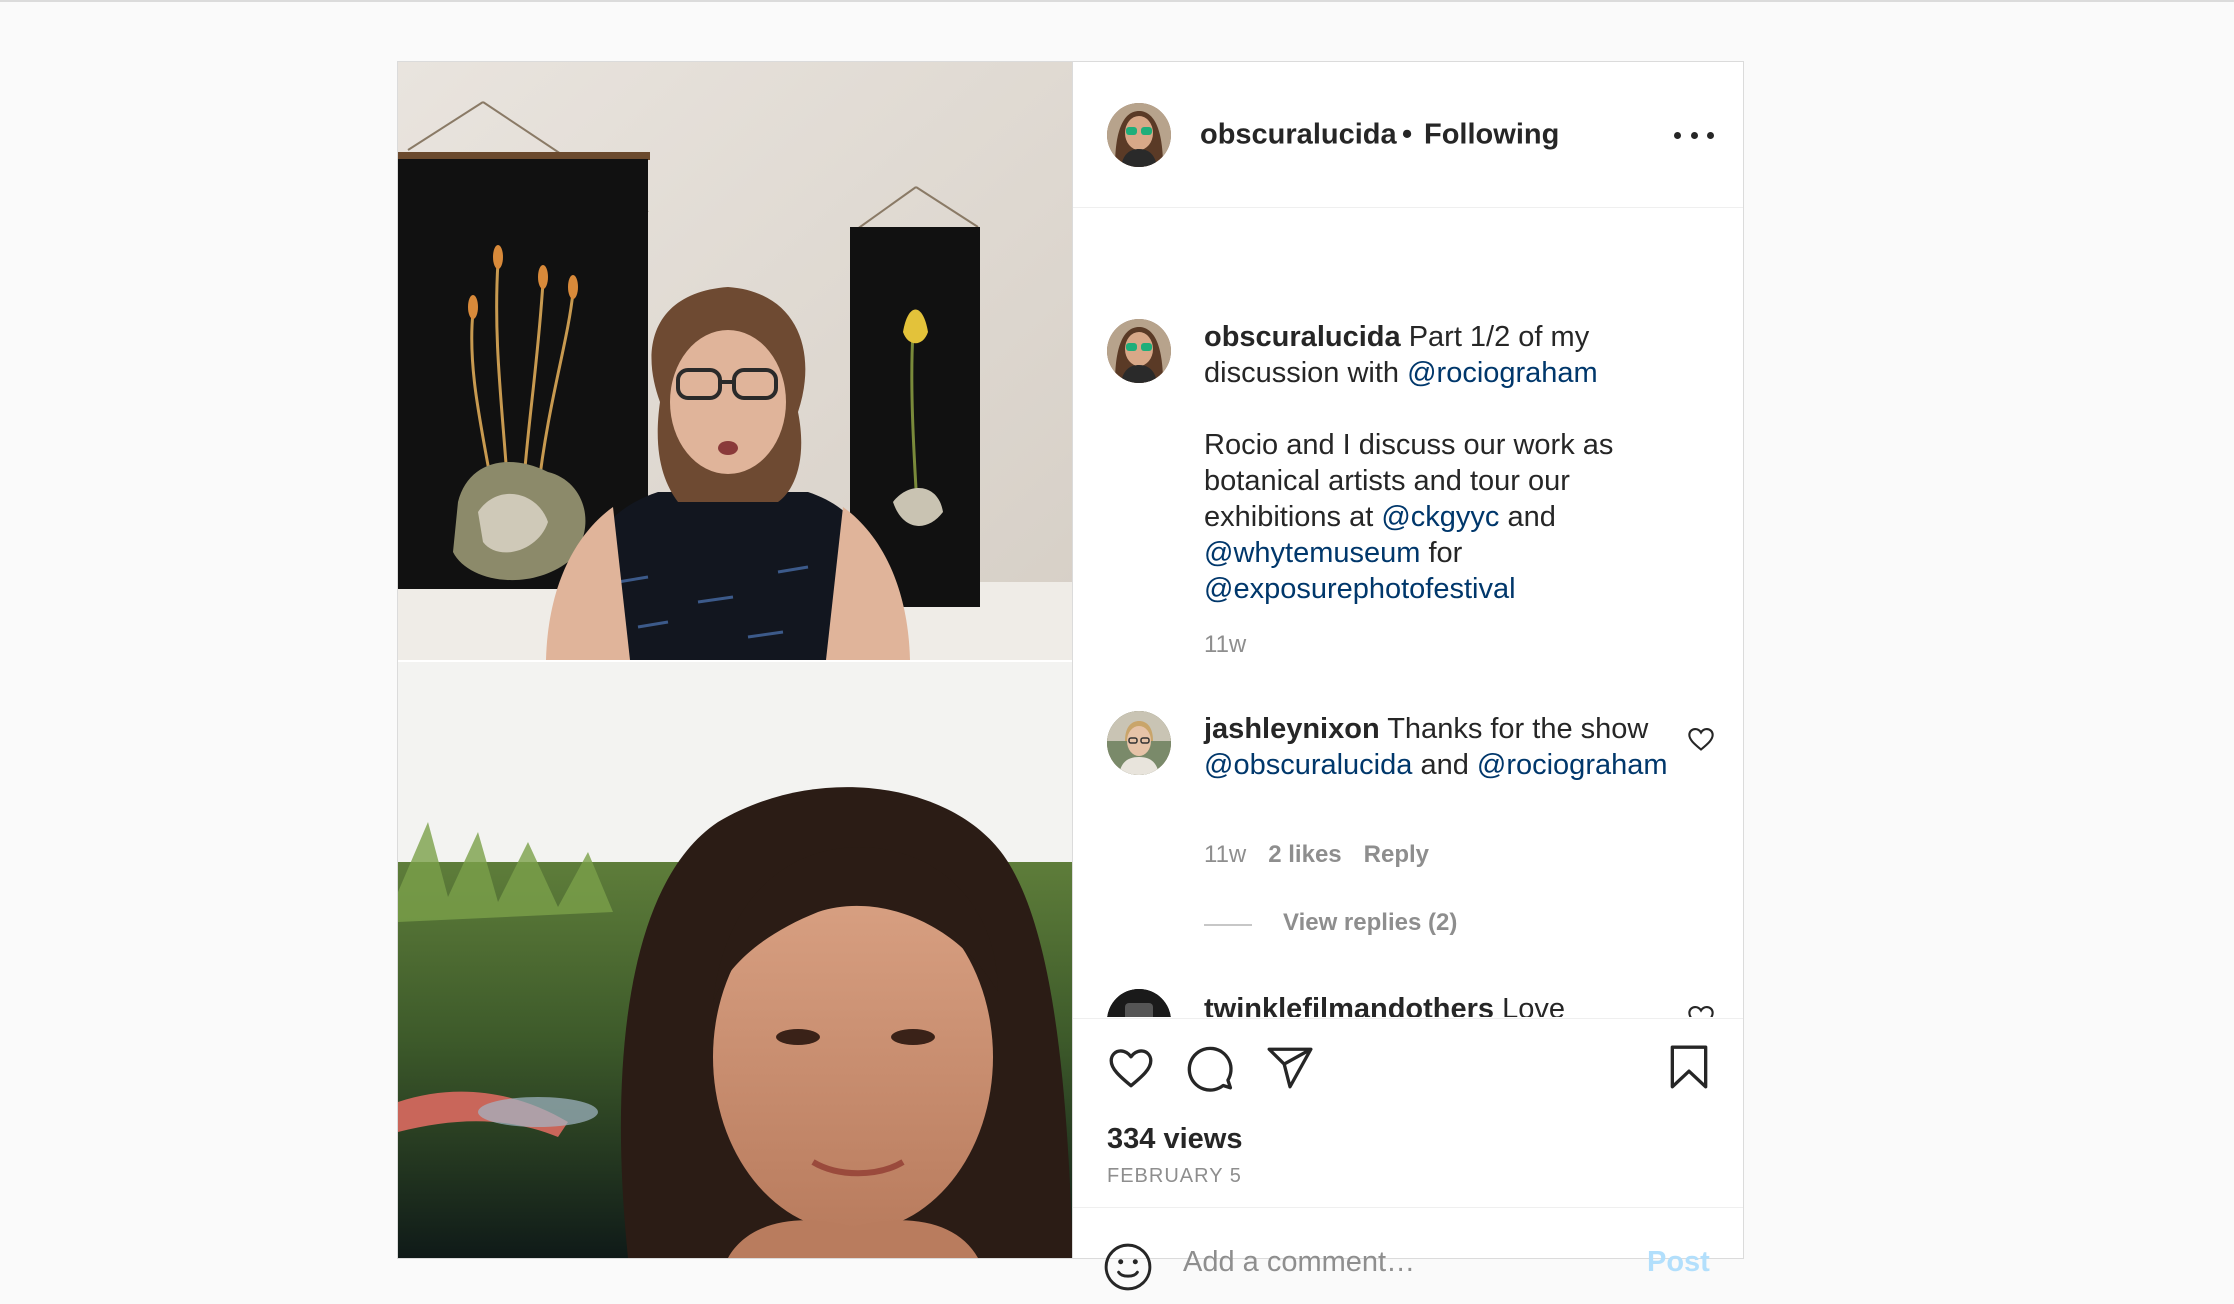  I want to click on comment-meta: 11w 2 likes Reply, so click(1316, 855).